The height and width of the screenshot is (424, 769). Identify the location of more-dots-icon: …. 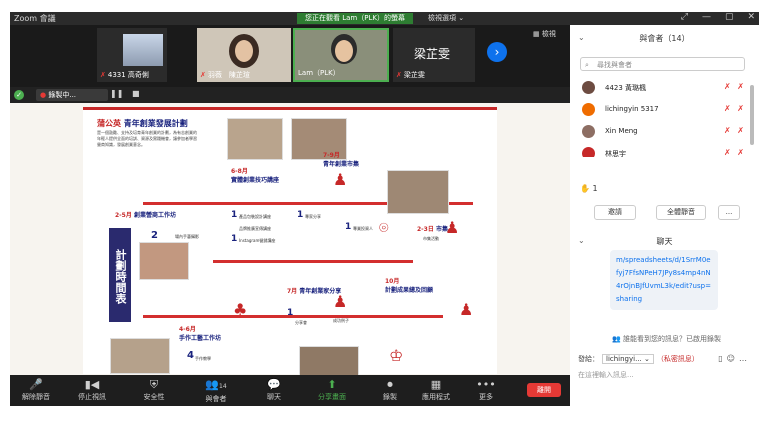
(745, 358).